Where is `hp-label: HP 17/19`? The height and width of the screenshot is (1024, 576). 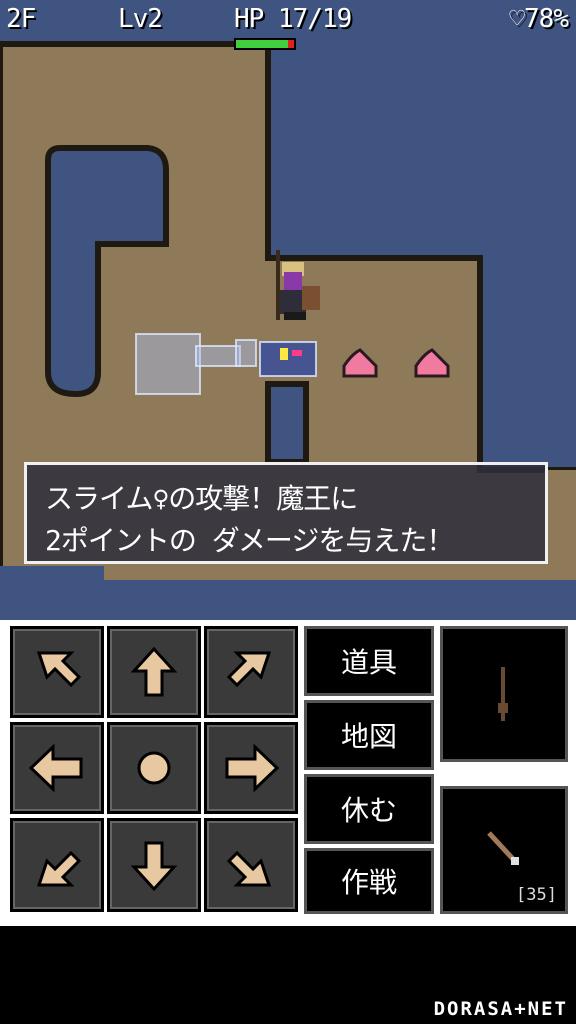 hp-label: HP 17/19 is located at coordinates (293, 19).